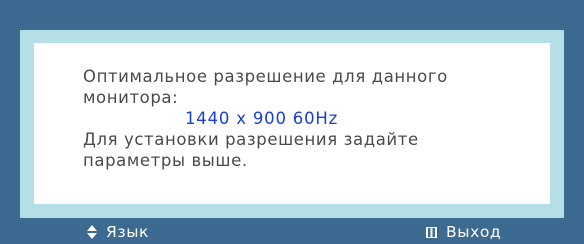 This screenshot has width=584, height=244. I want to click on osd-footer: Язык Выход, so click(292, 232).